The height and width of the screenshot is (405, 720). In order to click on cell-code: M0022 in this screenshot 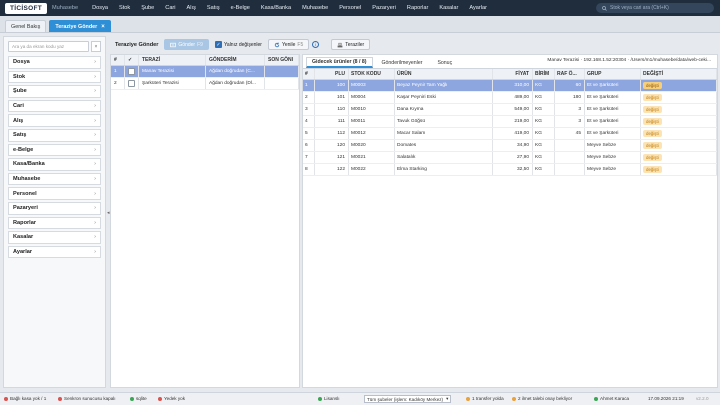, I will do `click(372, 169)`.